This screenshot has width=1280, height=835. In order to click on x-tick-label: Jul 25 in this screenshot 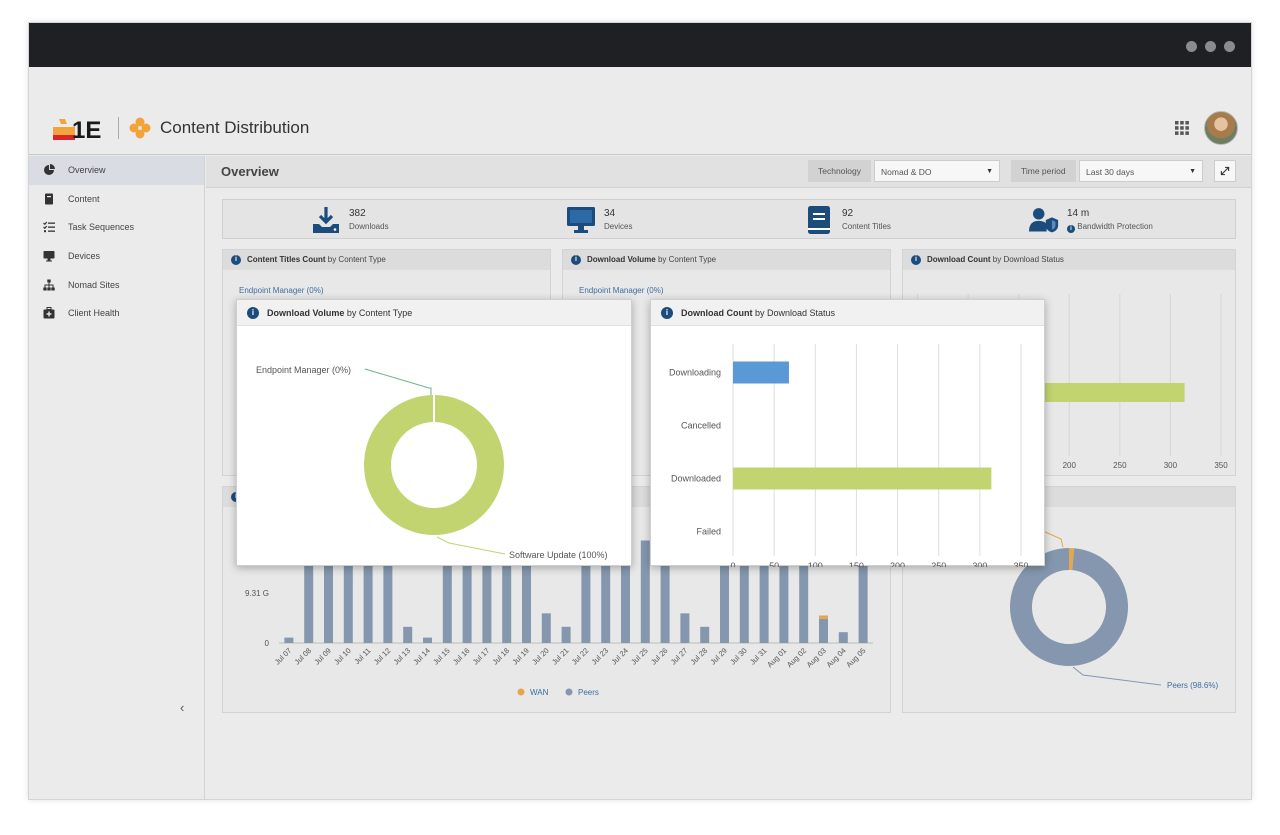, I will do `click(639, 656)`.